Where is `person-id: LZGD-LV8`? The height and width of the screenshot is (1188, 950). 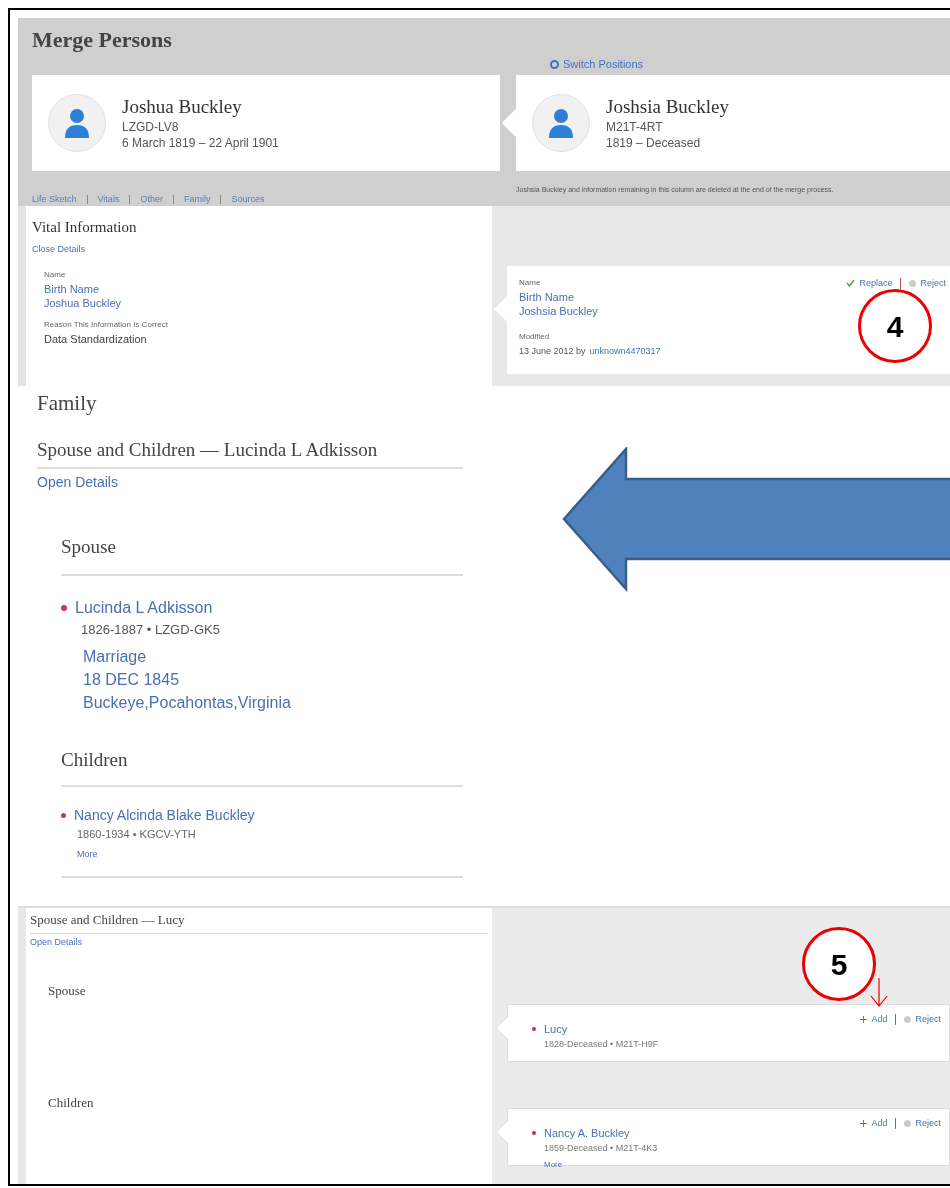 person-id: LZGD-LV8 is located at coordinates (151, 127).